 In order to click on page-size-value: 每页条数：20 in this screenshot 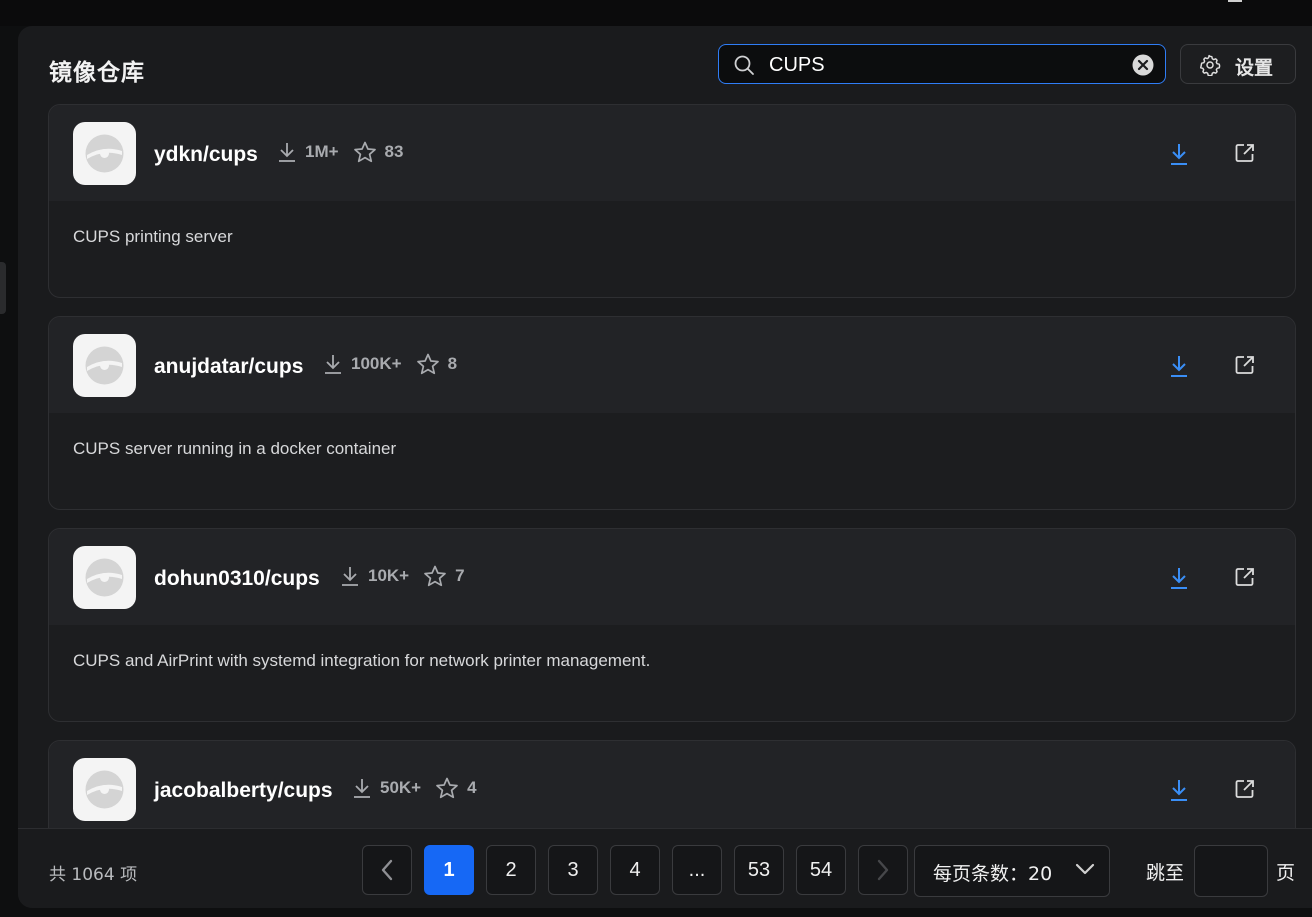, I will do `click(993, 874)`.